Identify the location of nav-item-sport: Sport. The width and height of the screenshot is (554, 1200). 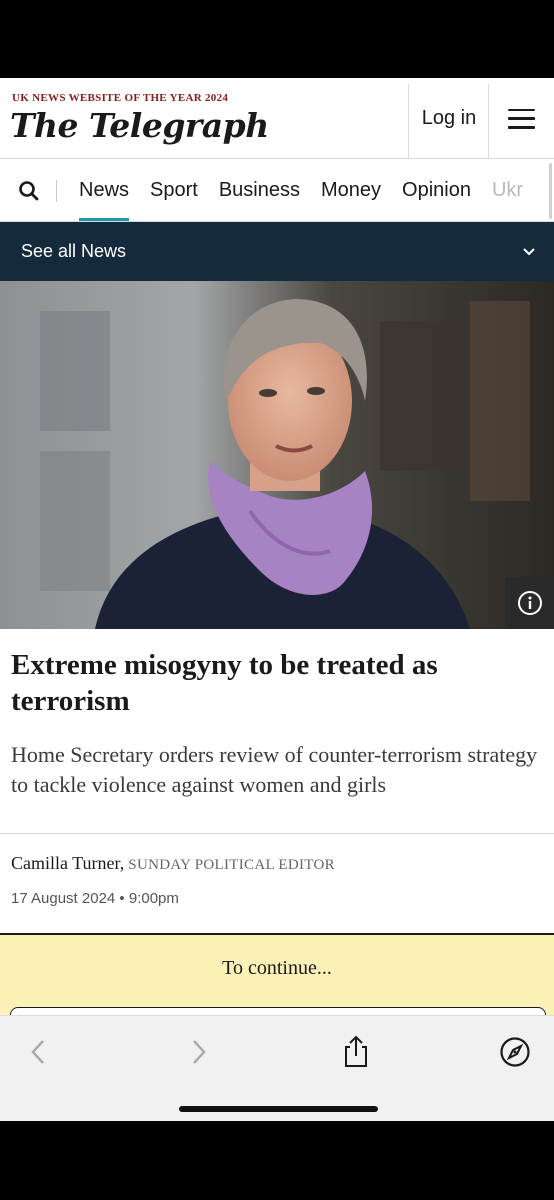
(174, 190).